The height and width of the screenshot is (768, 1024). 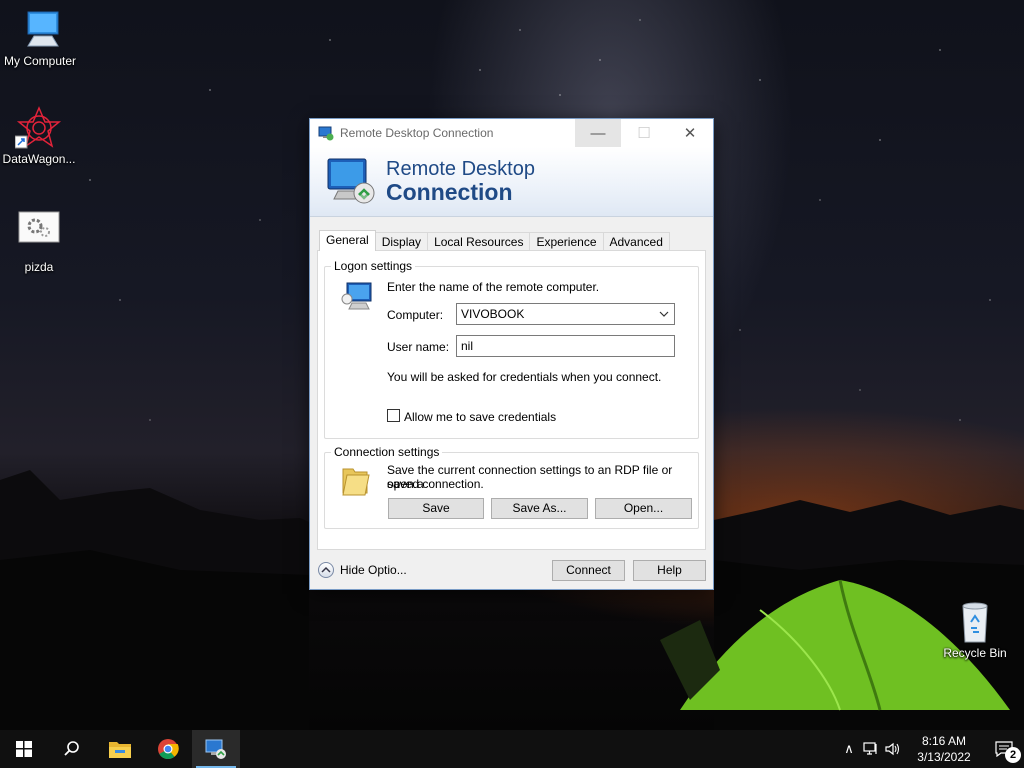 What do you see at coordinates (664, 314) in the screenshot?
I see `chevron-down-icon` at bounding box center [664, 314].